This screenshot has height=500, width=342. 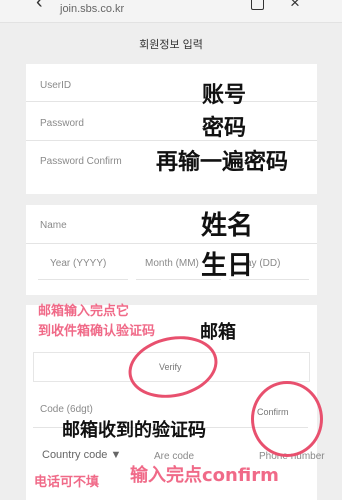 What do you see at coordinates (287, 419) in the screenshot?
I see `confirm-highlight-circle` at bounding box center [287, 419].